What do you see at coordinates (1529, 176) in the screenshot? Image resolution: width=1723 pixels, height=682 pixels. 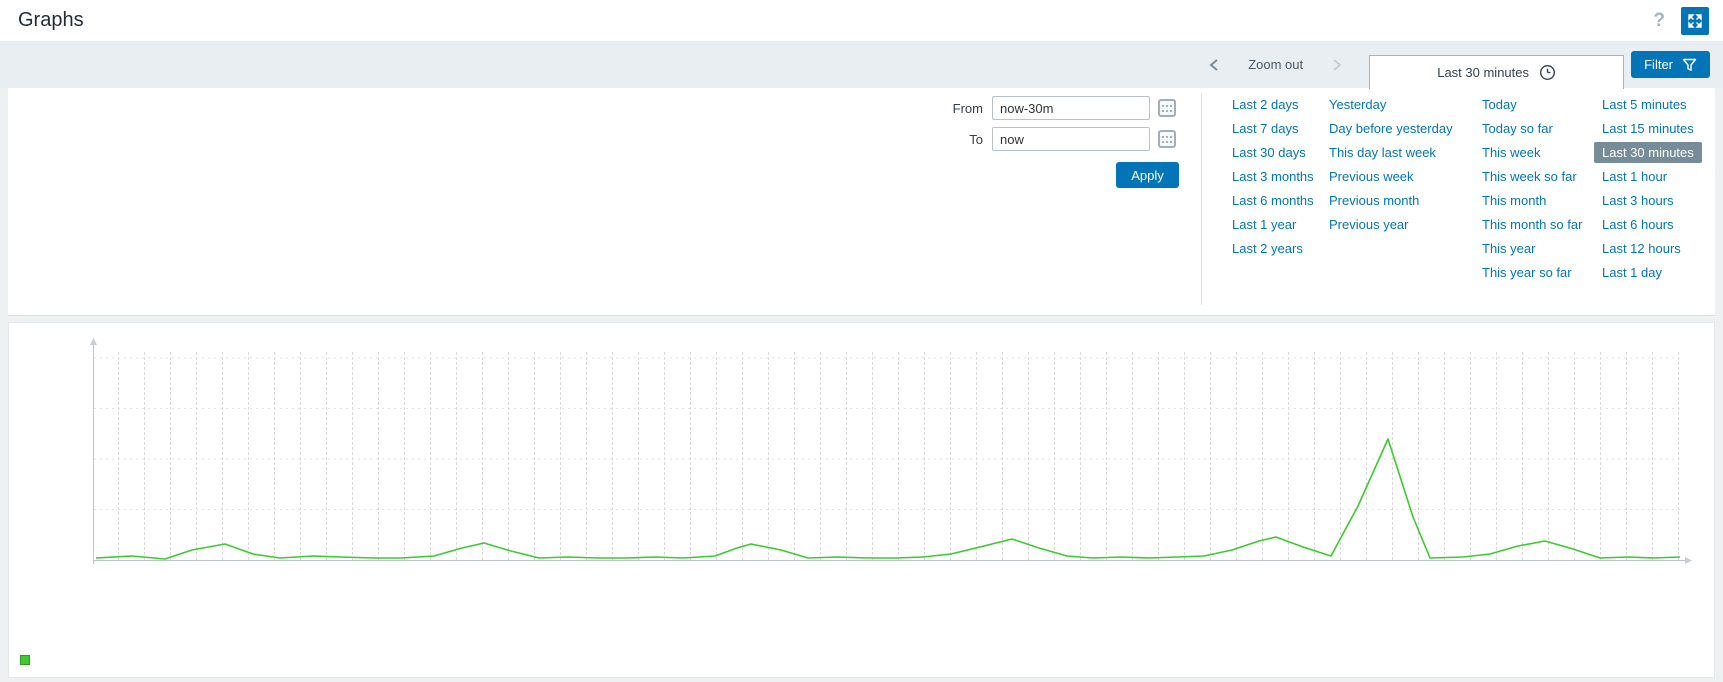 I see `quick-range-item: This week so far` at bounding box center [1529, 176].